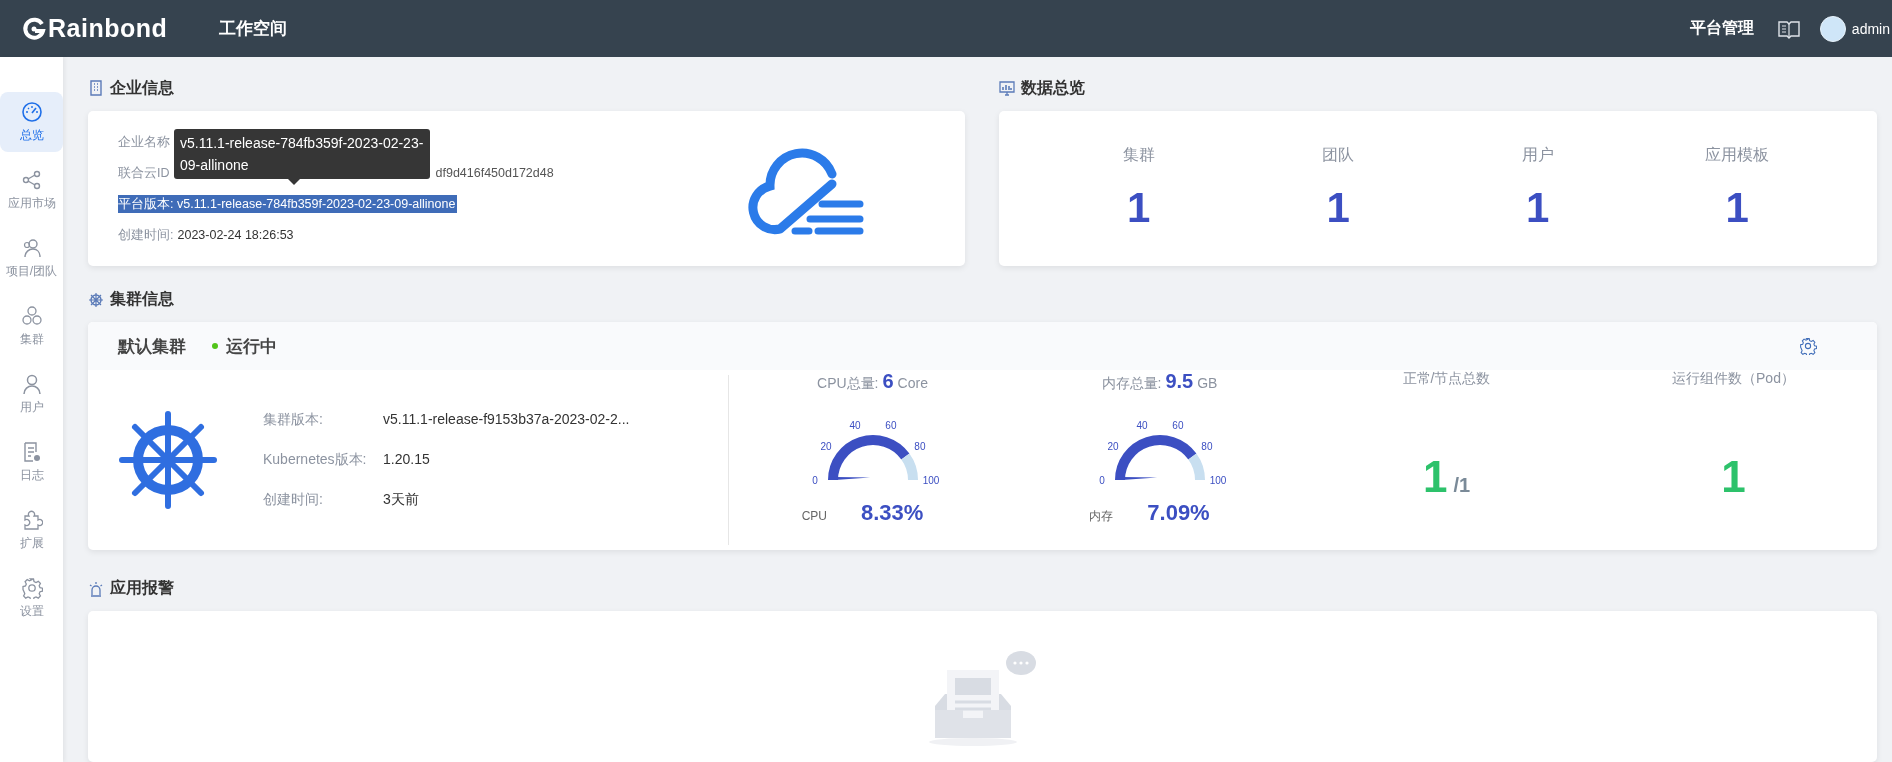 This screenshot has height=762, width=1892. What do you see at coordinates (31, 530) in the screenshot?
I see `sidebar-item: 扩展` at bounding box center [31, 530].